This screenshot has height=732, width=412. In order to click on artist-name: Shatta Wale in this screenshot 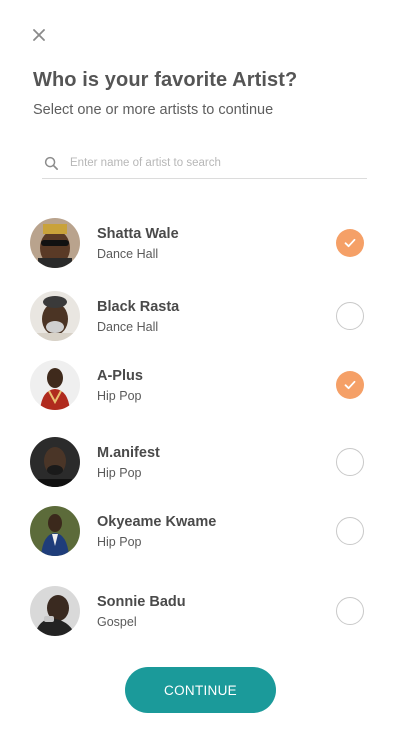, I will do `click(138, 233)`.